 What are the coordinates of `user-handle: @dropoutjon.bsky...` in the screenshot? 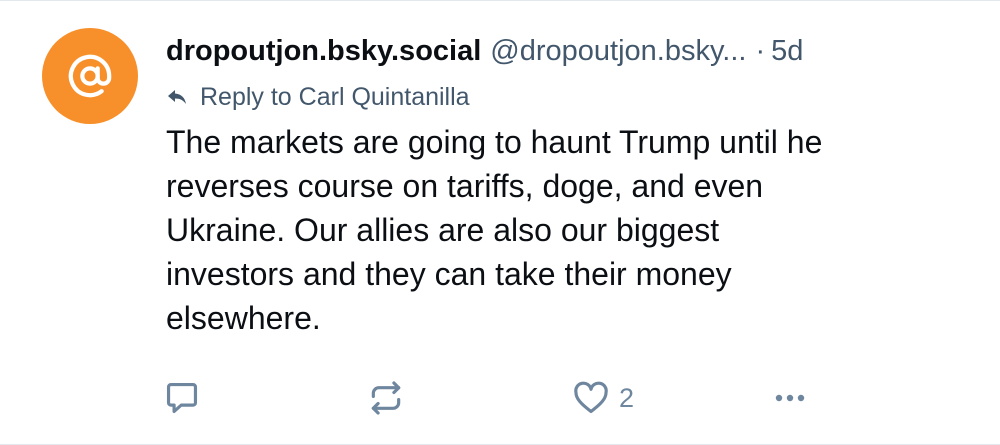 It's located at (618, 51).